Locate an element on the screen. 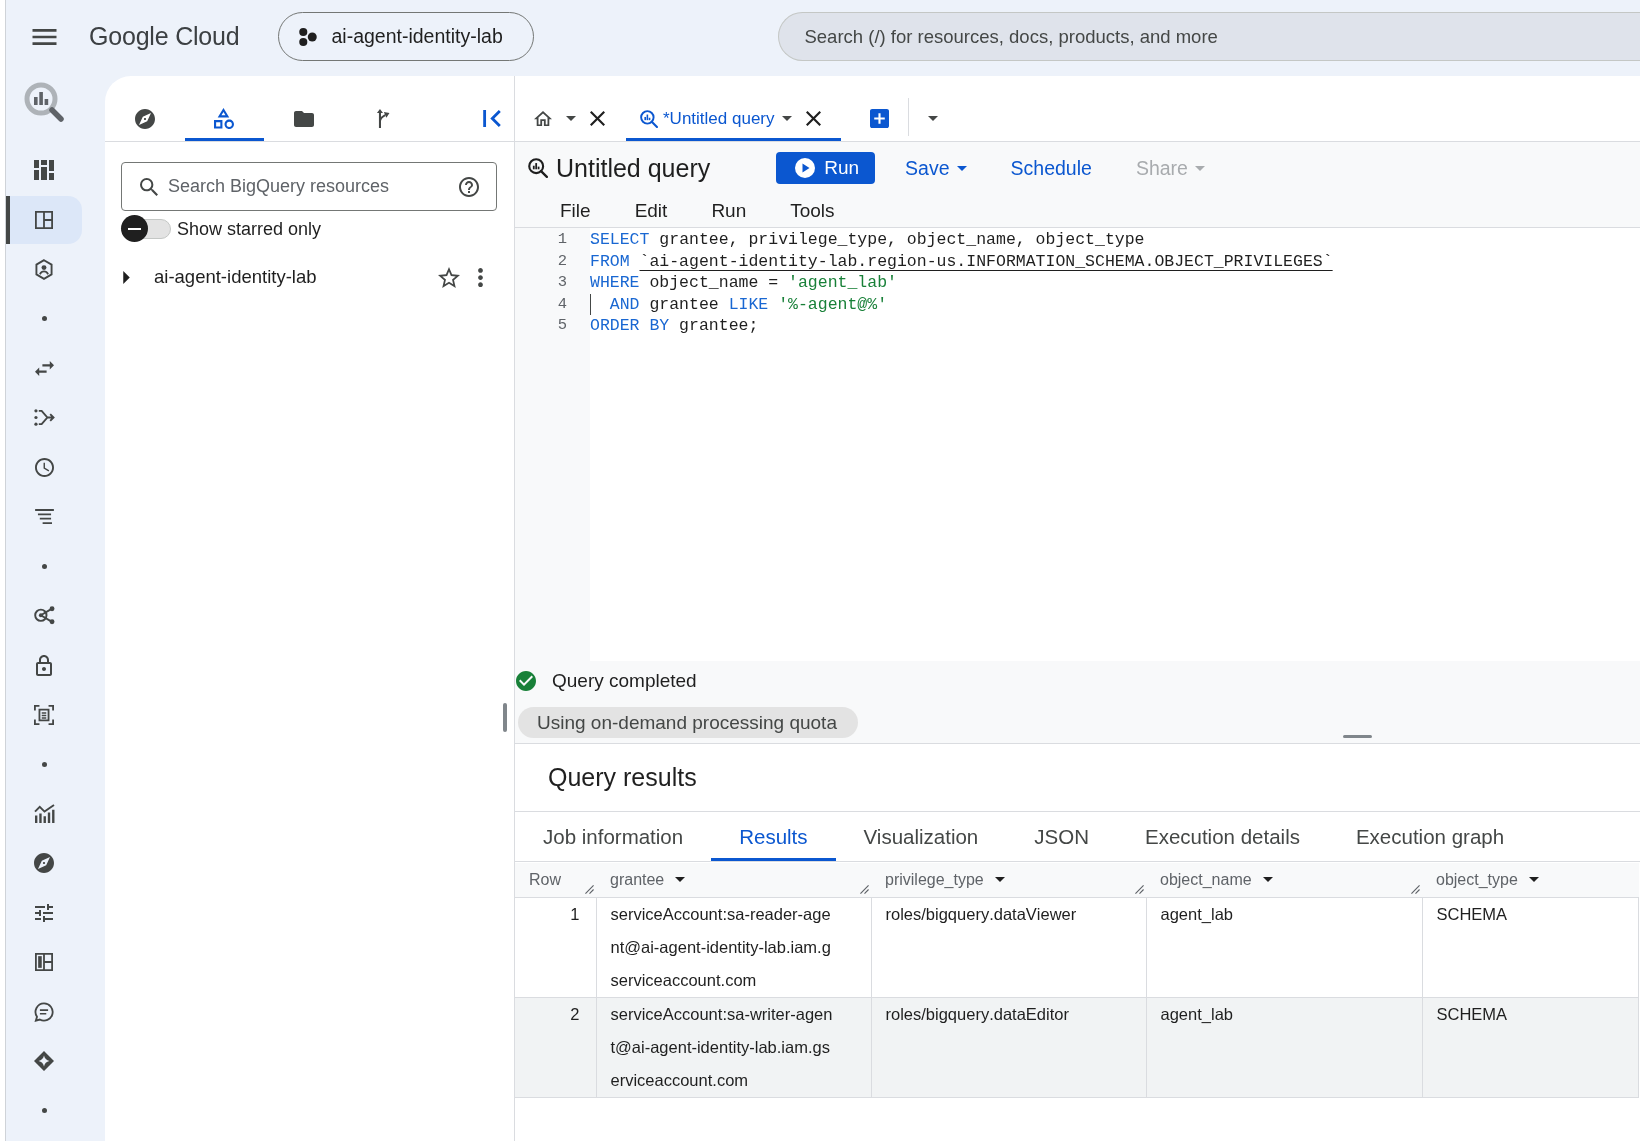  toggle-switch is located at coordinates (146, 229).